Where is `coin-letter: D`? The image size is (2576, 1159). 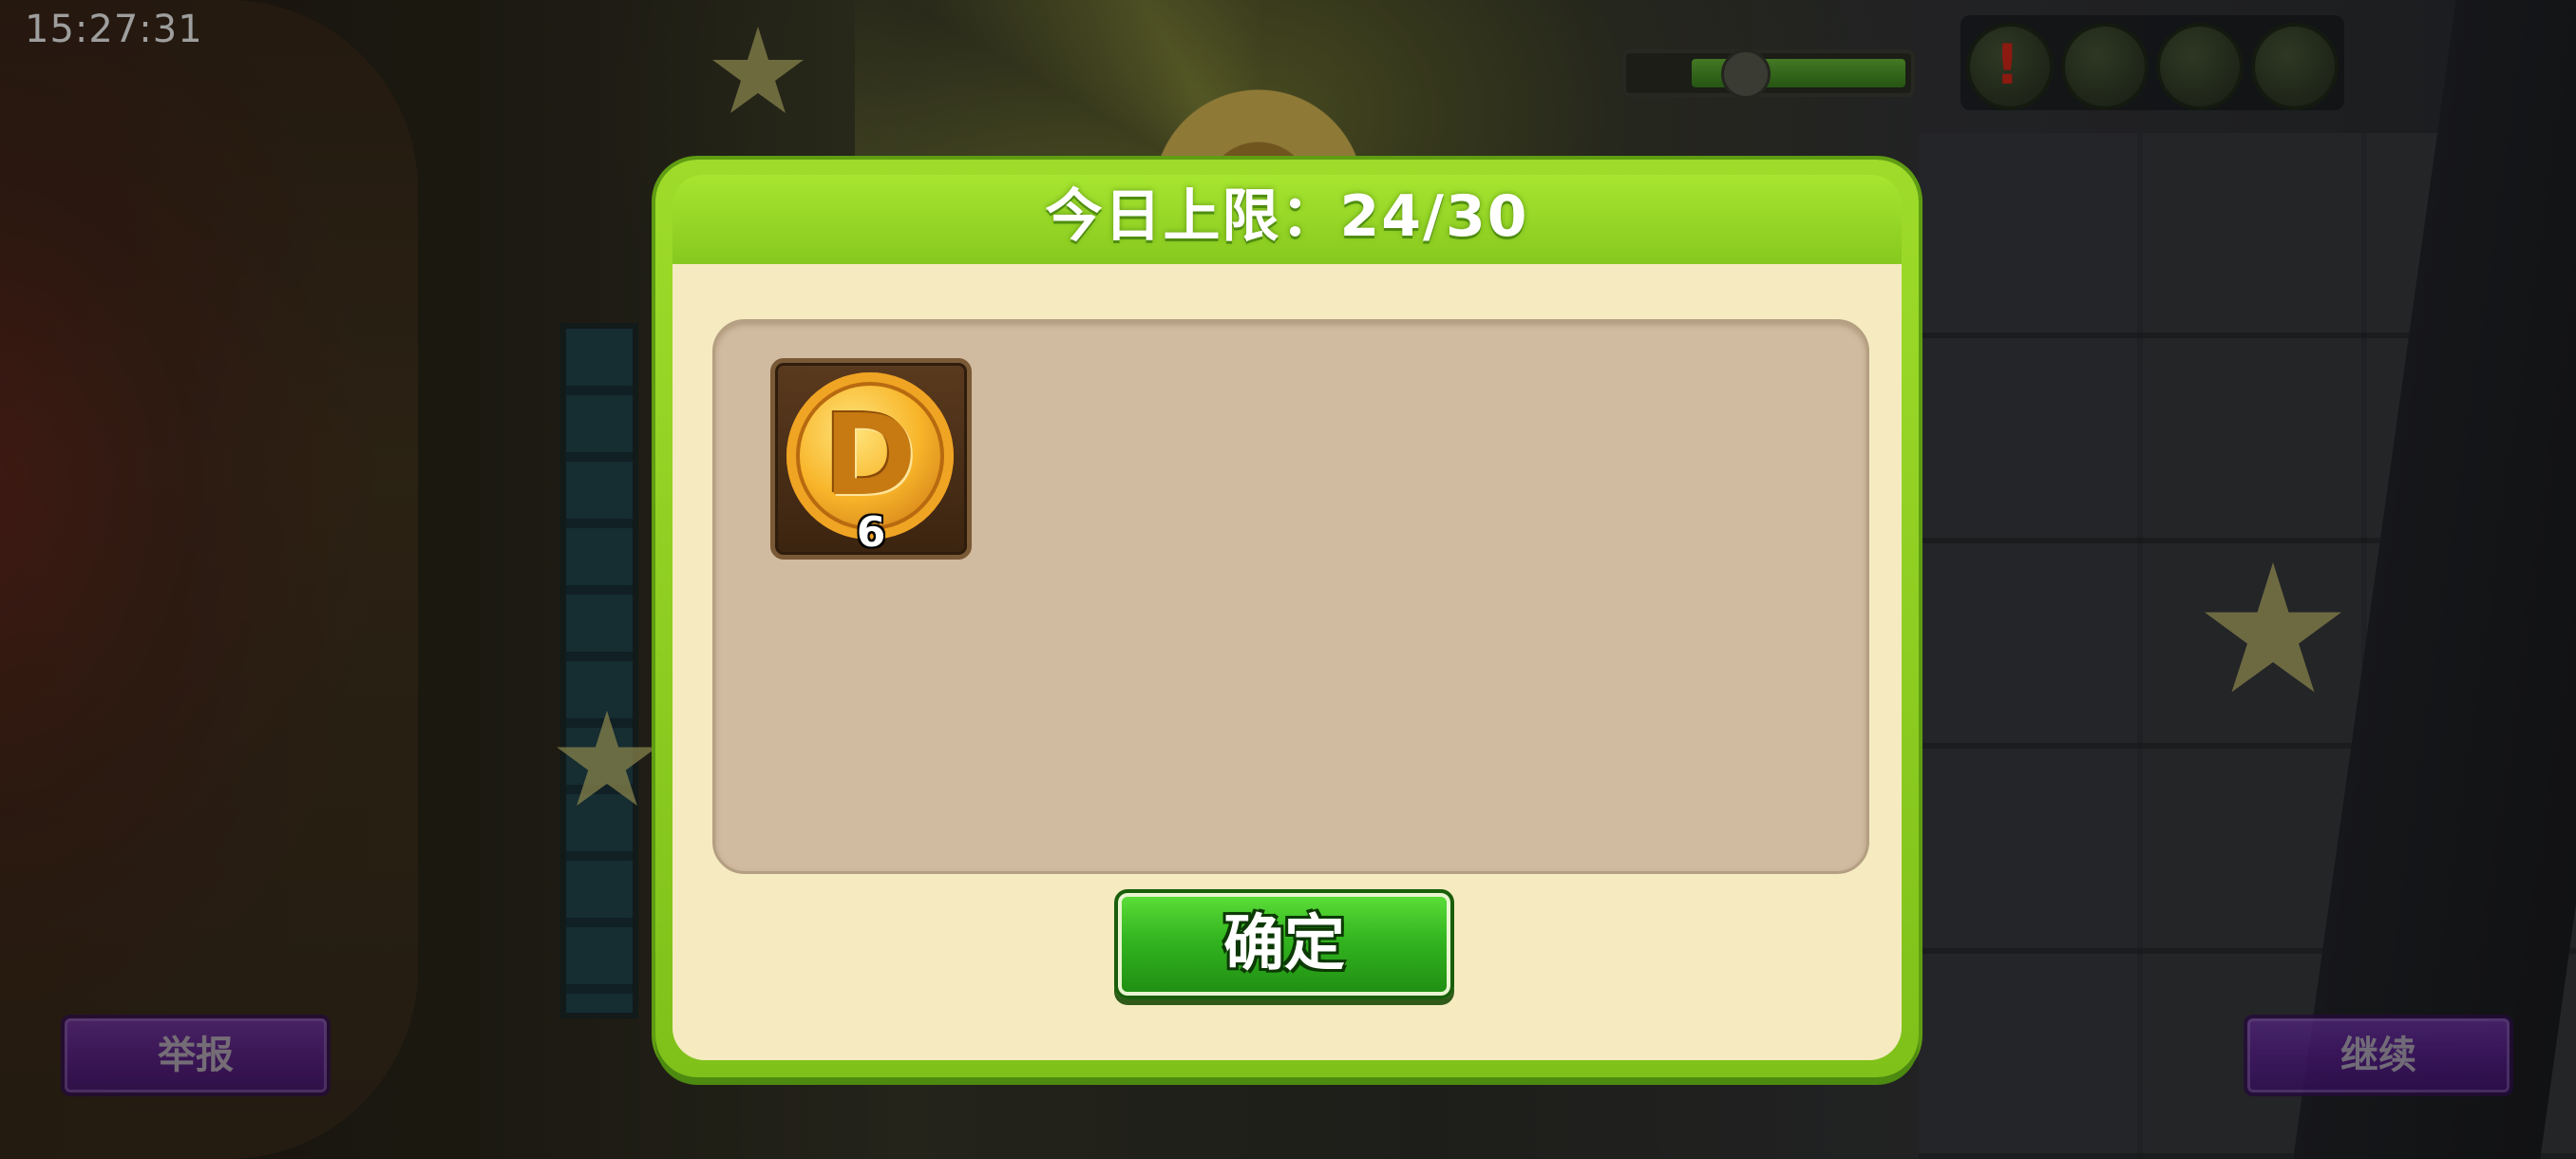
coin-letter: D is located at coordinates (870, 455).